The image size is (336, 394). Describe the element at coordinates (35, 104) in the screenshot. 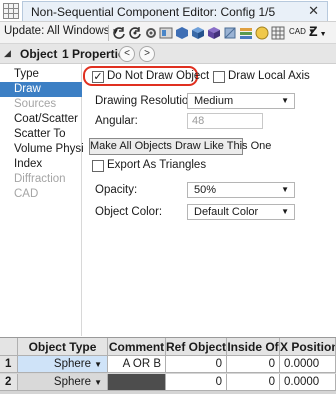

I see `nav-item-label: Sources` at that location.